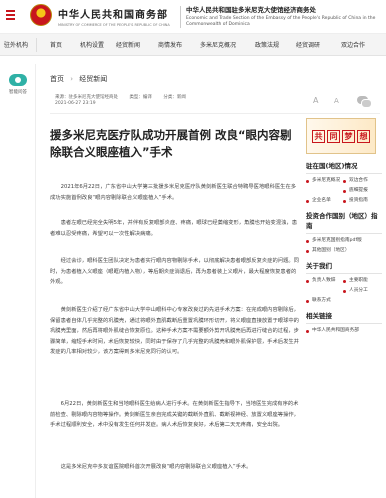 The height and width of the screenshot is (498, 386). I want to click on site-name-cn: 中华人民共和国商务部, so click(113, 15).